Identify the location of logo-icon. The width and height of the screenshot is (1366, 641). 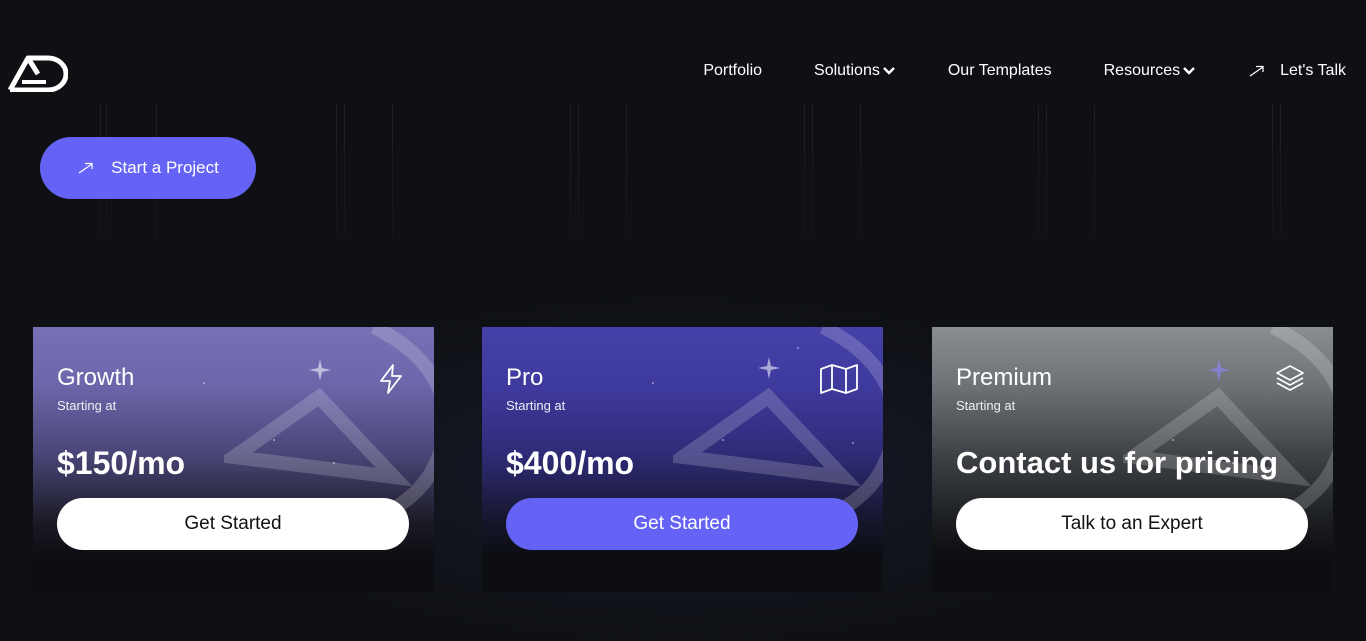
(38, 74).